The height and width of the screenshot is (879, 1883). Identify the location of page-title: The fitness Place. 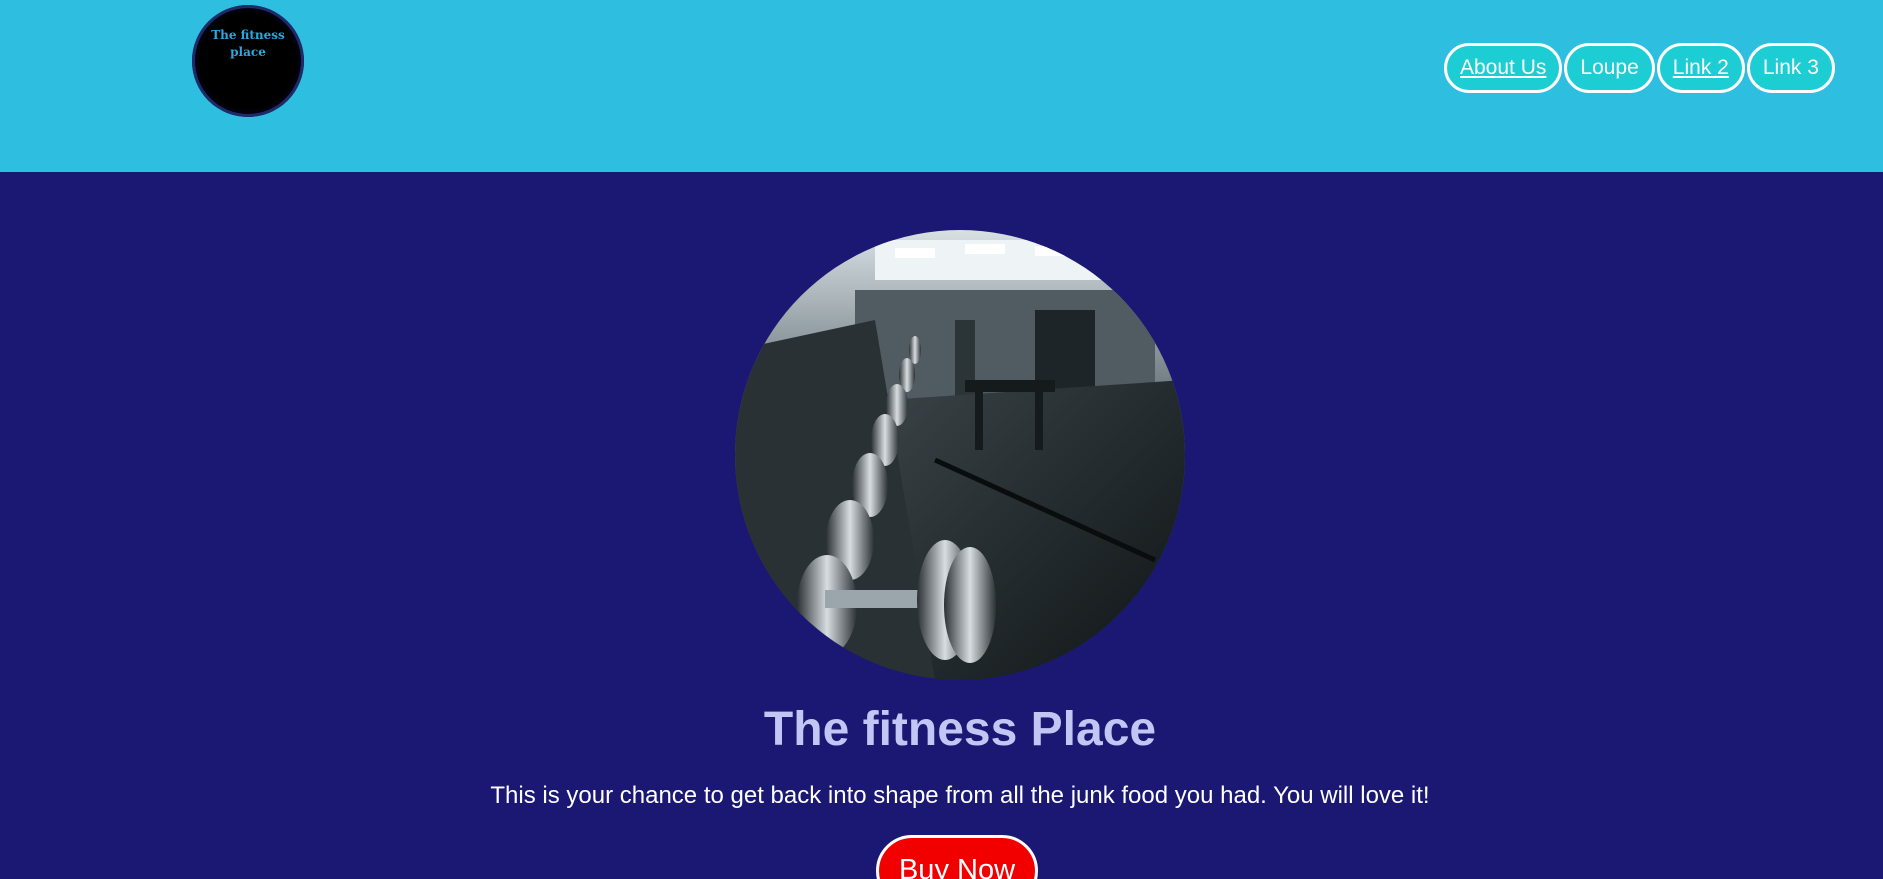
(960, 729).